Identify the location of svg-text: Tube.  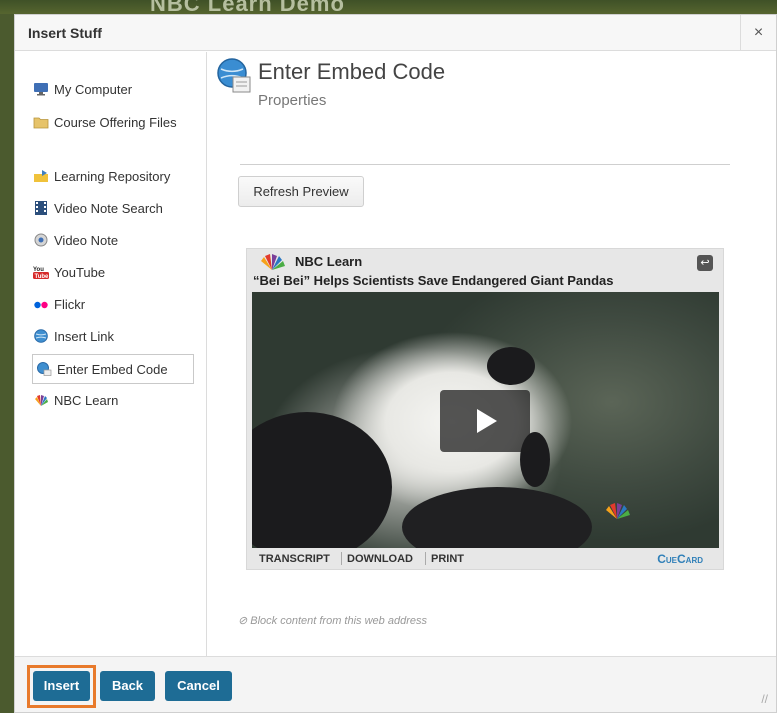
(42, 276).